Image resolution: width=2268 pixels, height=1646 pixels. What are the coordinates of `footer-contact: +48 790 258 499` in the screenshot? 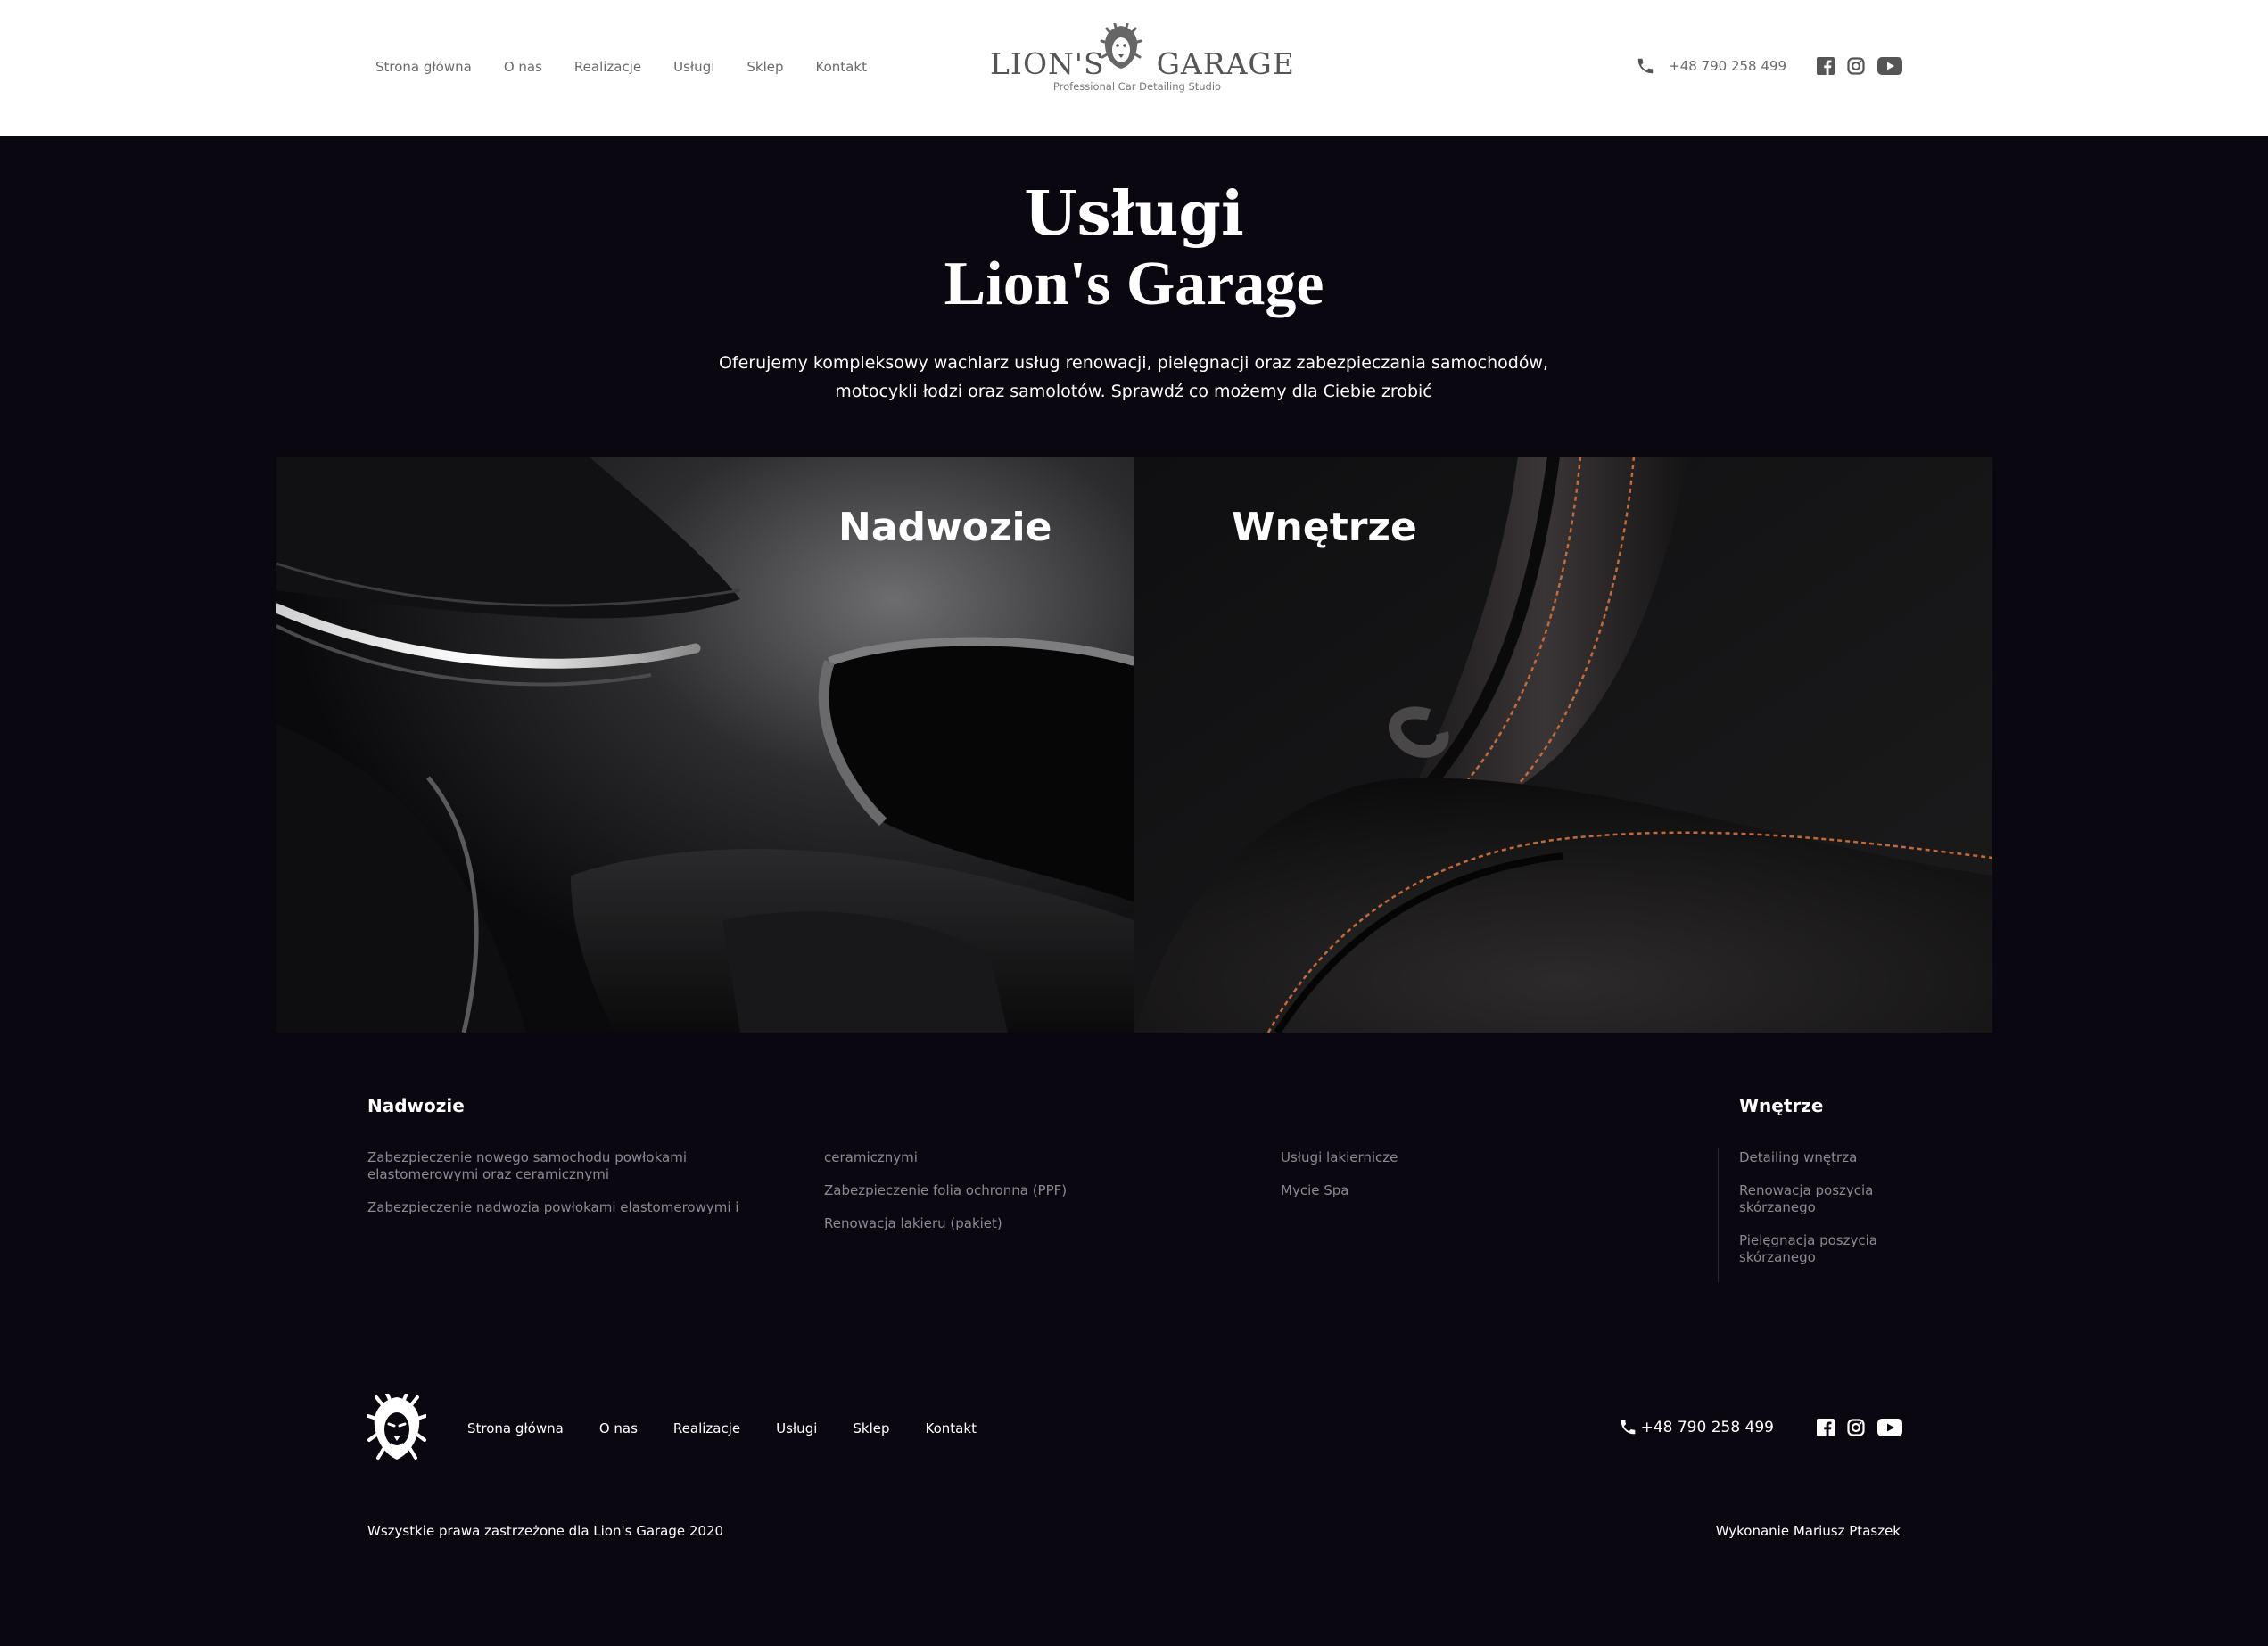 It's located at (1761, 1427).